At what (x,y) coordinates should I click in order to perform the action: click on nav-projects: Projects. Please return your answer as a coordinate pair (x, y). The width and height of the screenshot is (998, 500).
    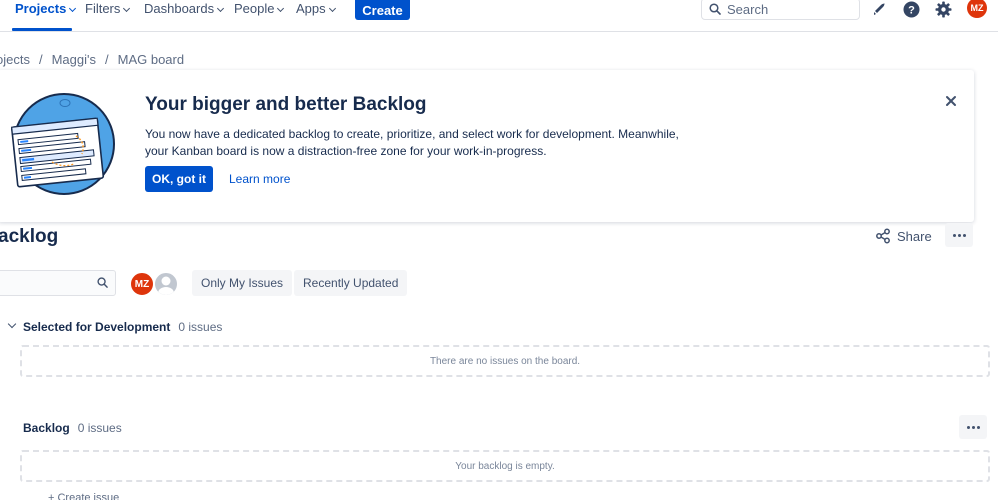
    Looking at the image, I should click on (46, 15).